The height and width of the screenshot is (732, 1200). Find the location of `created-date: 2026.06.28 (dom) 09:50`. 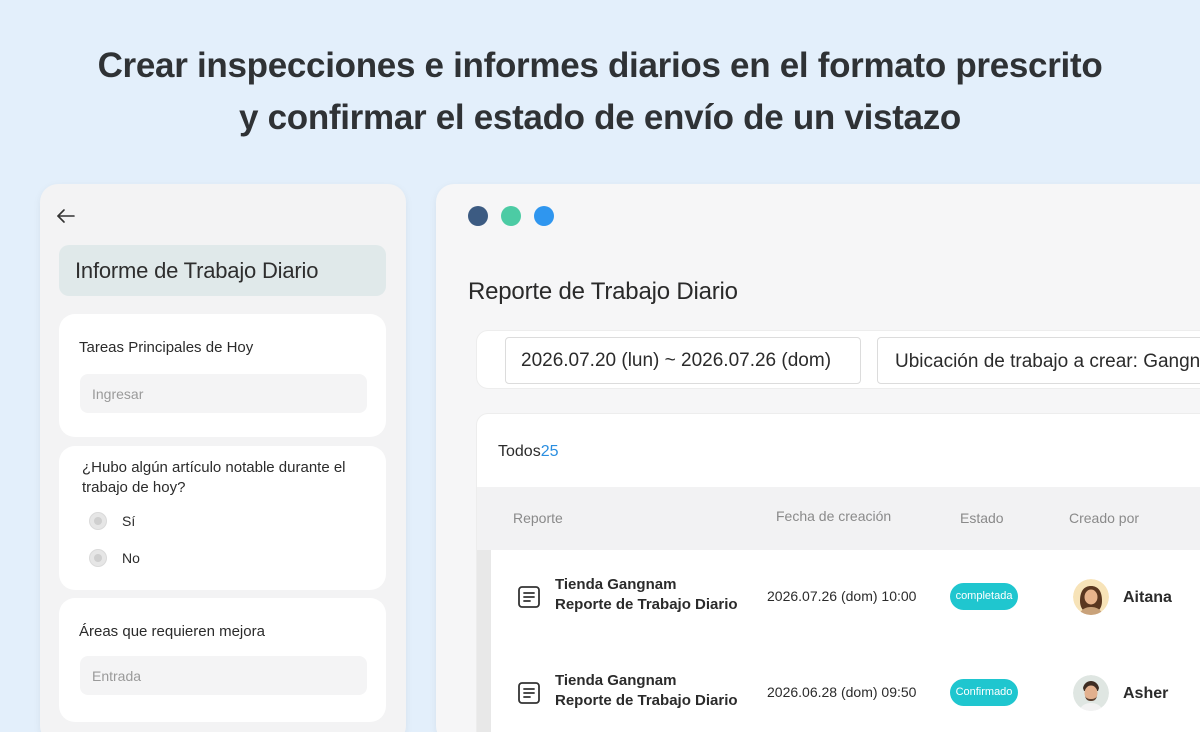

created-date: 2026.06.28 (dom) 09:50 is located at coordinates (842, 692).